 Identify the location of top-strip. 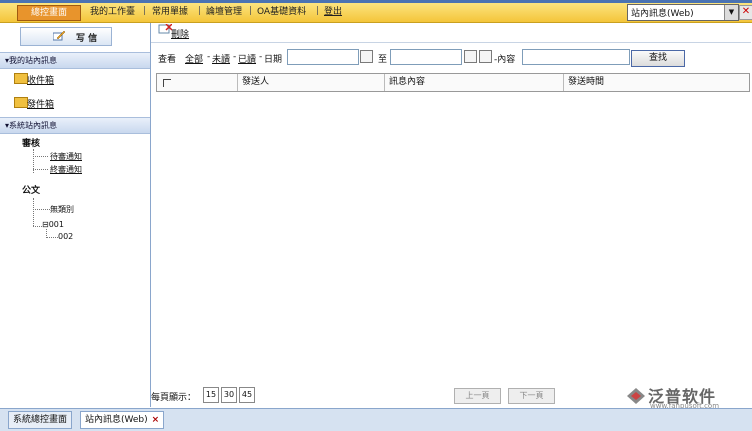
(376, 1).